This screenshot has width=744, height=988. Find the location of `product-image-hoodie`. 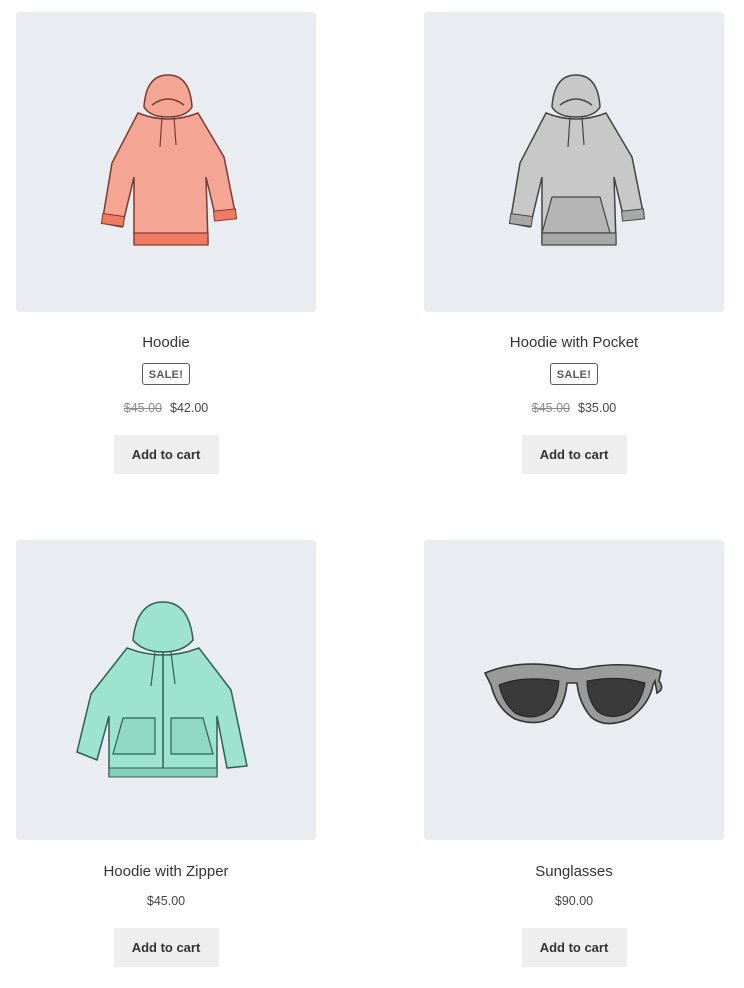

product-image-hoodie is located at coordinates (166, 162).